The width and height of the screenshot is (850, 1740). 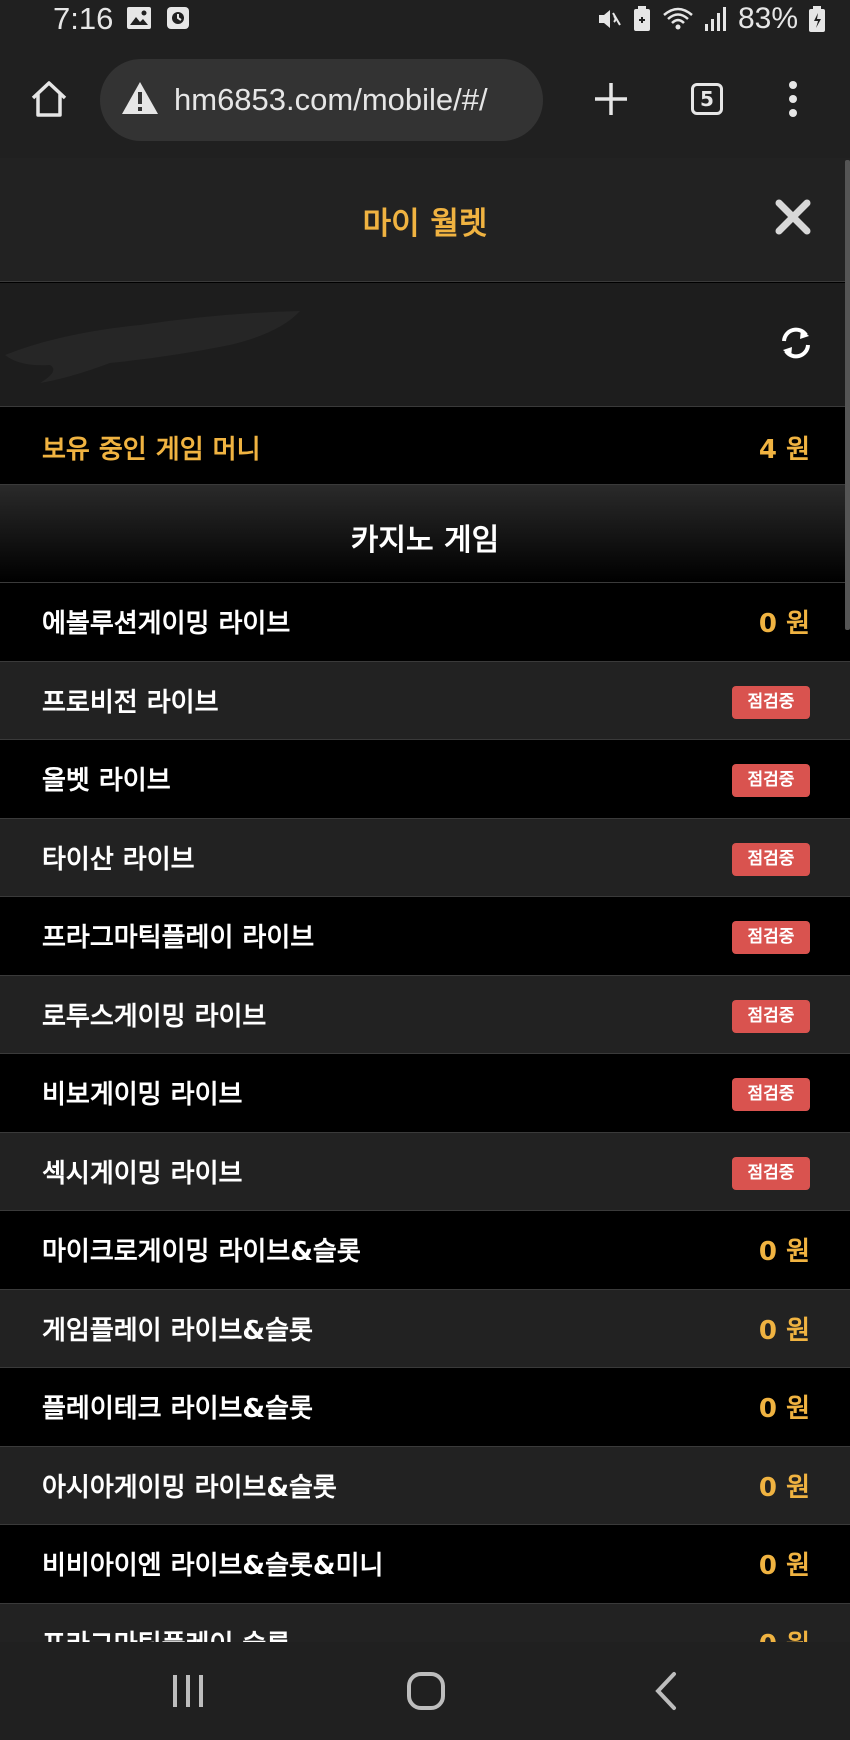 What do you see at coordinates (142, 1173) in the screenshot?
I see `game-name: 섹시게이밍 라이브` at bounding box center [142, 1173].